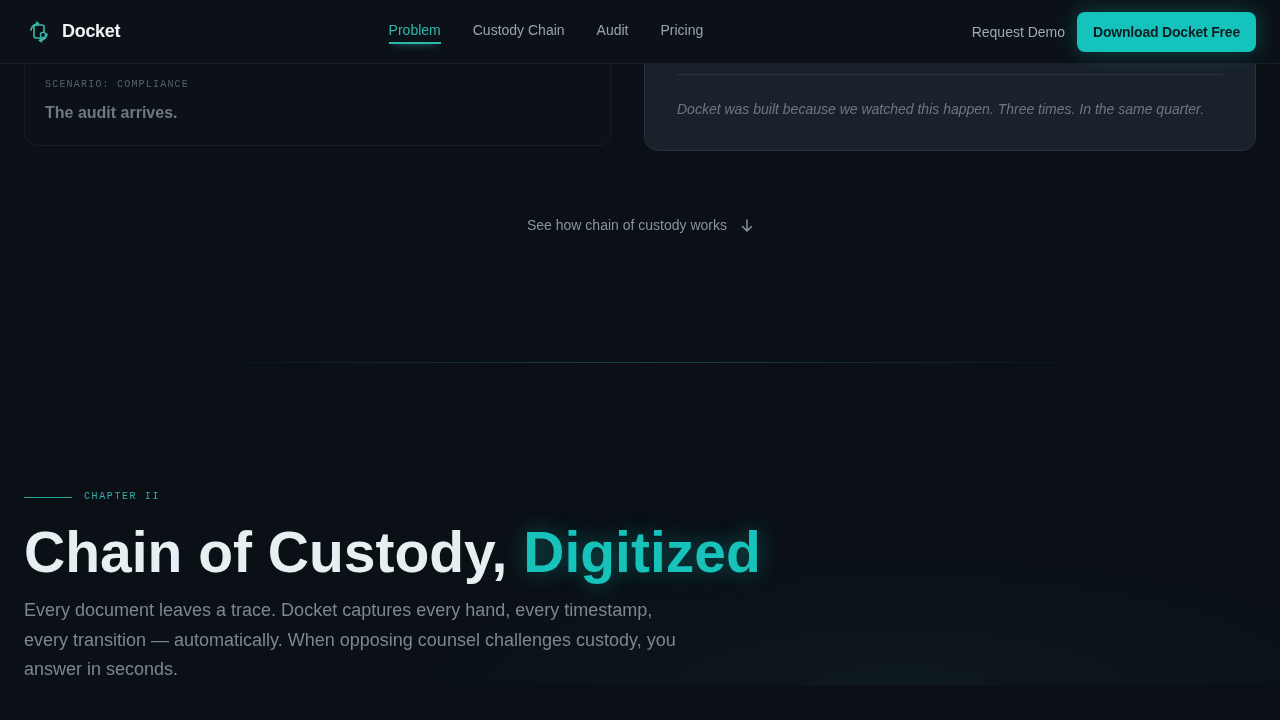 This screenshot has height=720, width=1280. I want to click on chapter-label: CHAPTER II, so click(122, 497).